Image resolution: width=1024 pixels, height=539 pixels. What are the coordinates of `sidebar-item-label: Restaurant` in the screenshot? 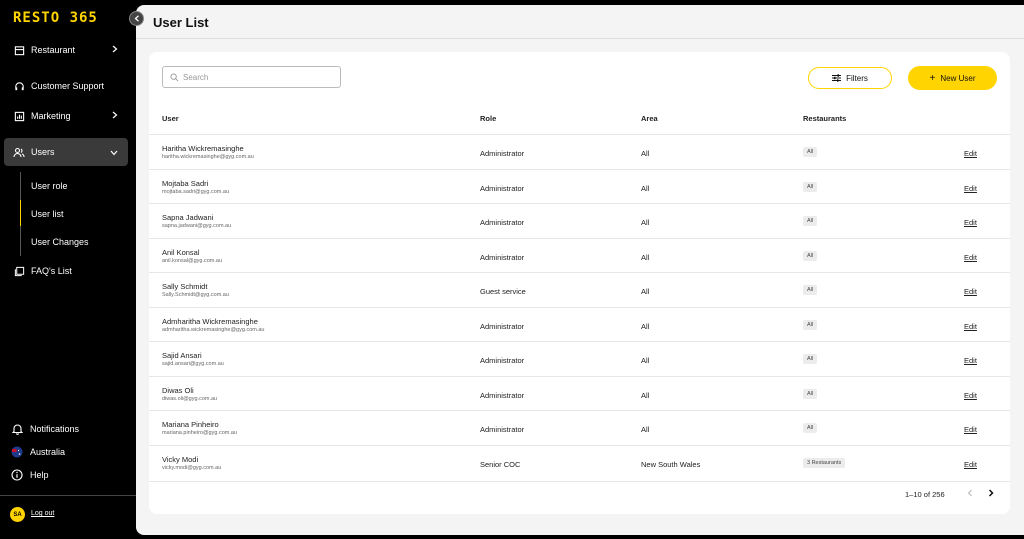 It's located at (53, 50).